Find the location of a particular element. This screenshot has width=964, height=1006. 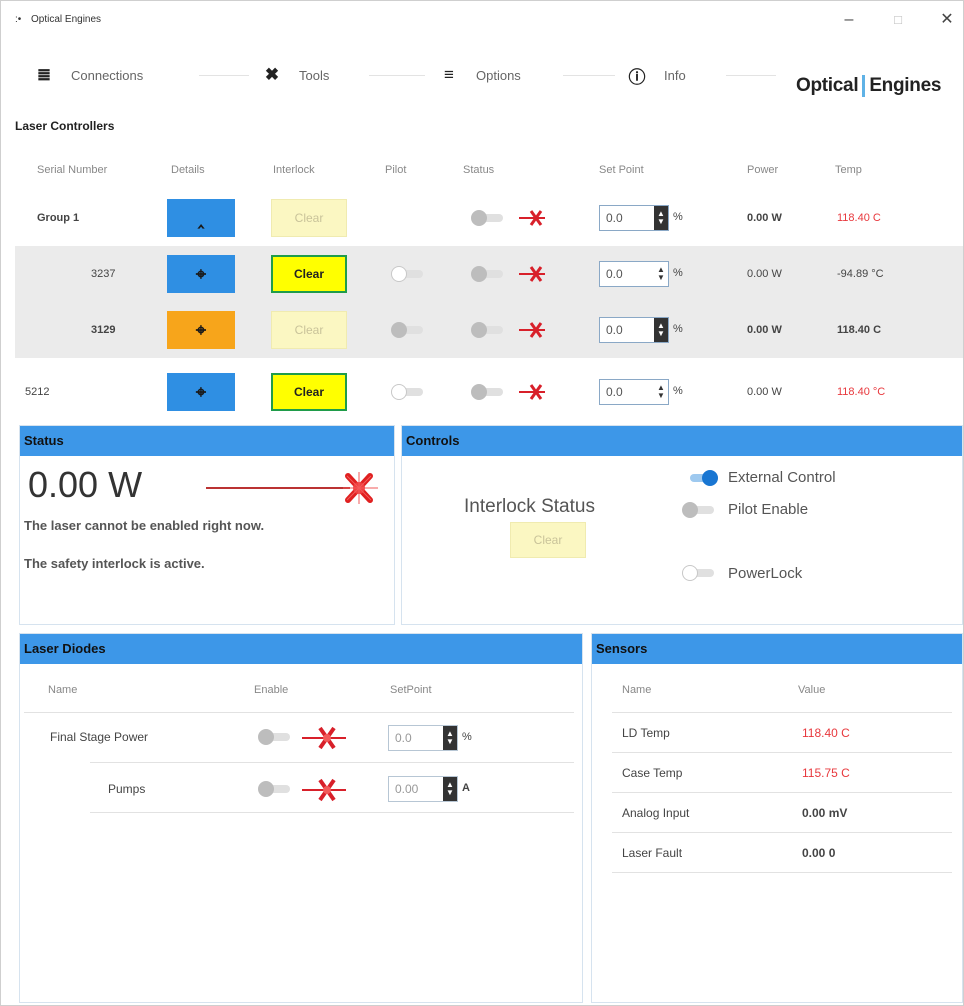

diode-setpoint-unit: % is located at coordinates (467, 737).